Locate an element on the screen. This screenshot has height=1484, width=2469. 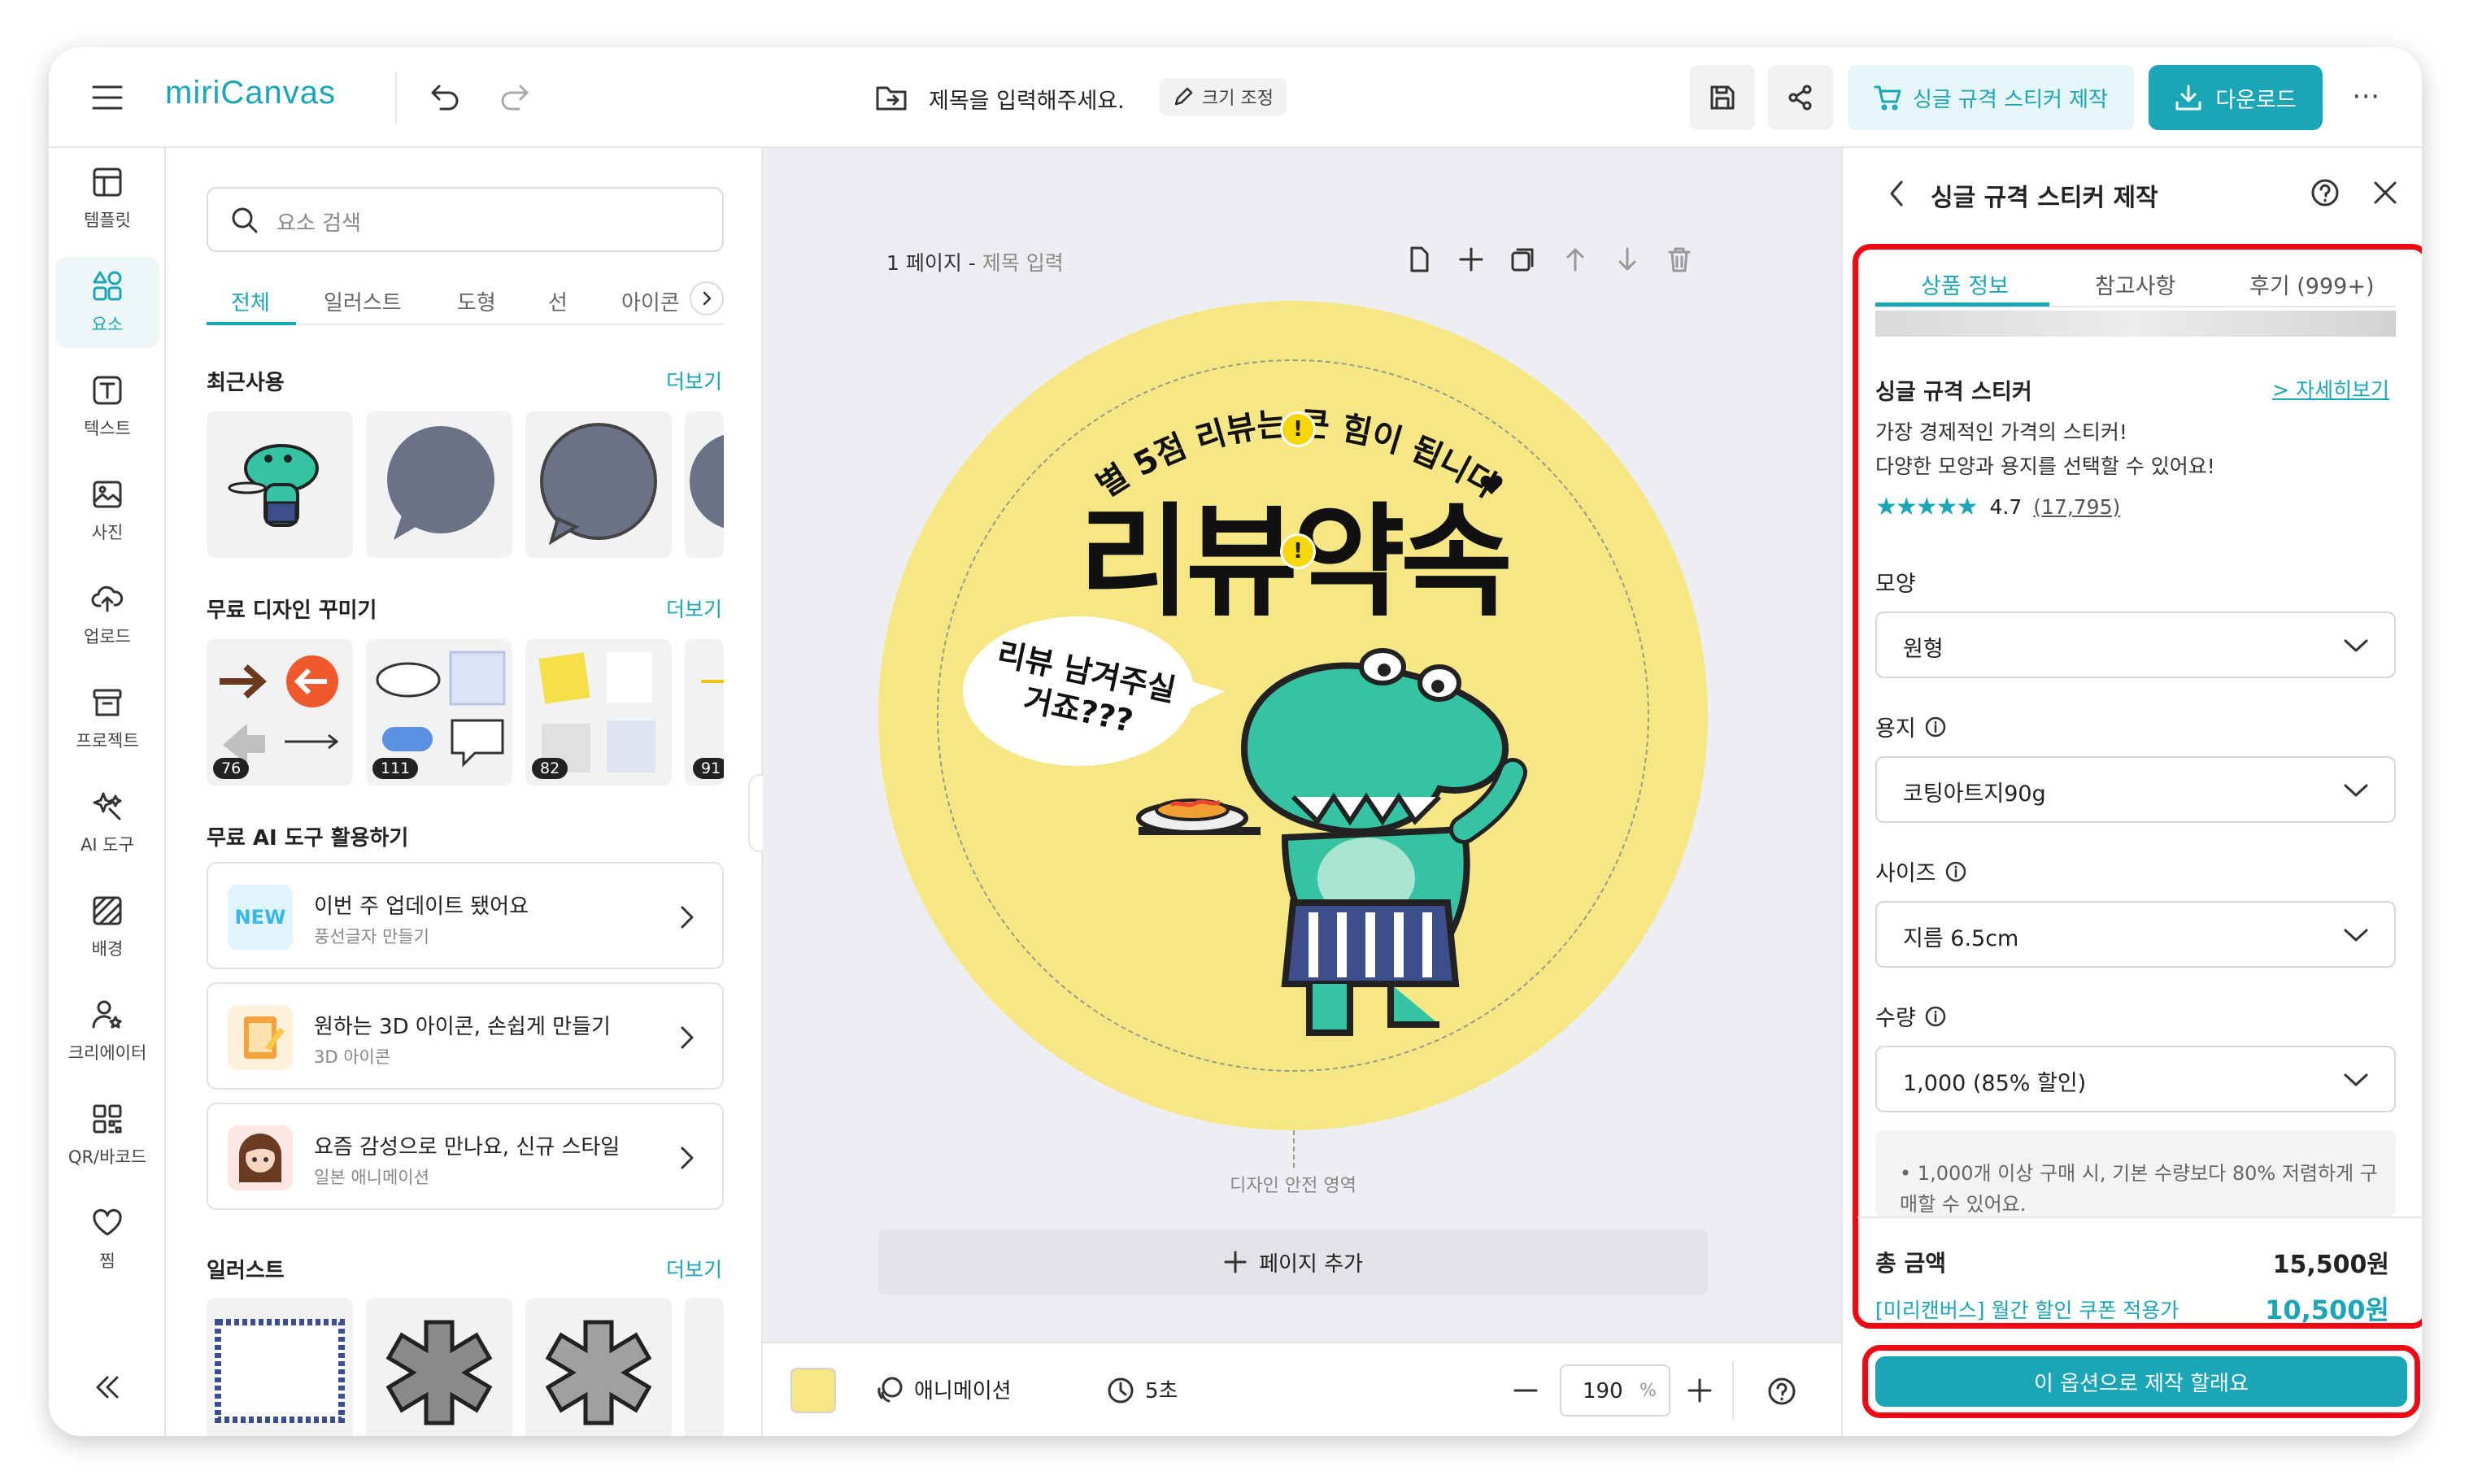
duration-button: 5초 is located at coordinates (1142, 1389).